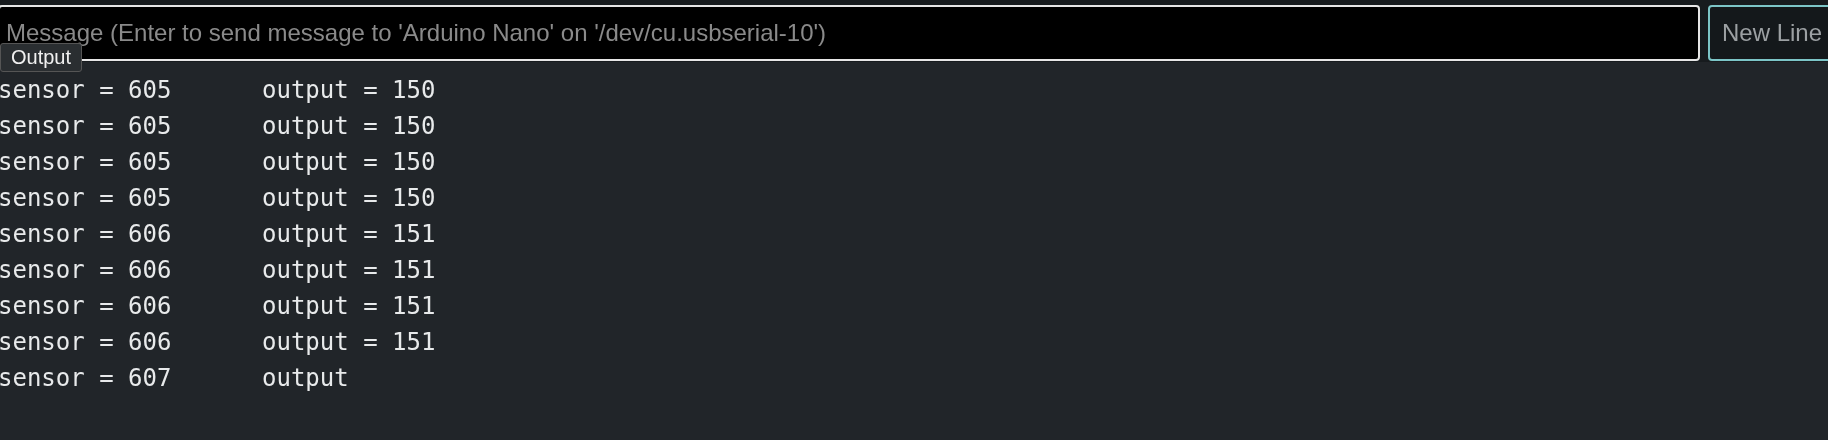  I want to click on output-reading: output, so click(305, 378).